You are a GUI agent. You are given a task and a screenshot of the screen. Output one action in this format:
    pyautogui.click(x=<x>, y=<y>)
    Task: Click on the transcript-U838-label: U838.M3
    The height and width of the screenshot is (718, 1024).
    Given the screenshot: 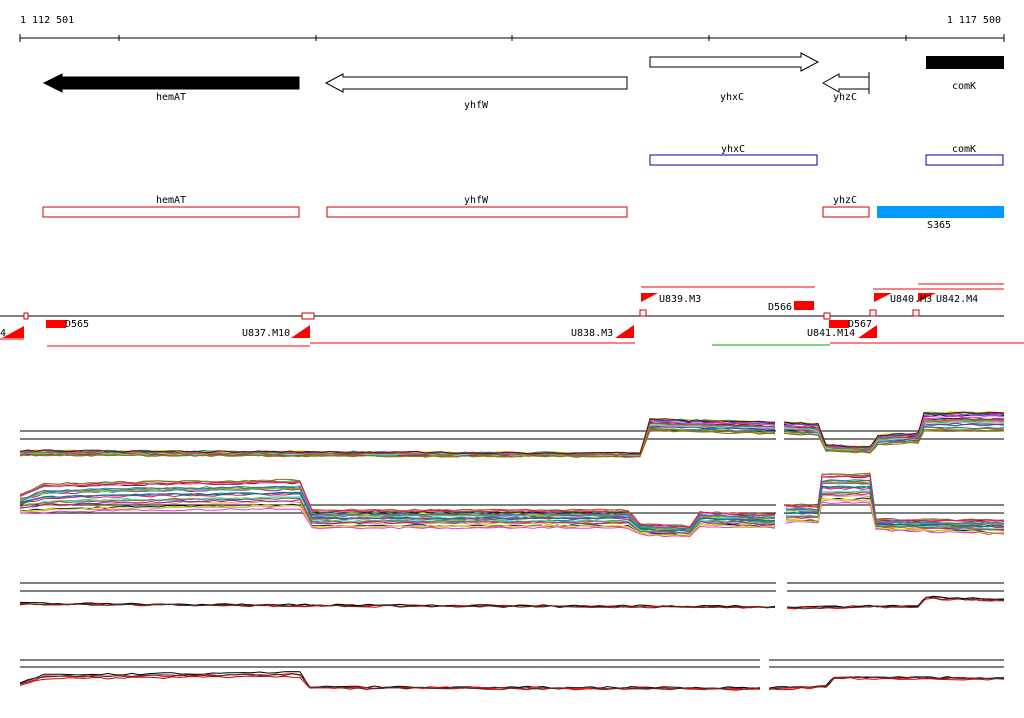 What is the action you would take?
    pyautogui.click(x=592, y=333)
    